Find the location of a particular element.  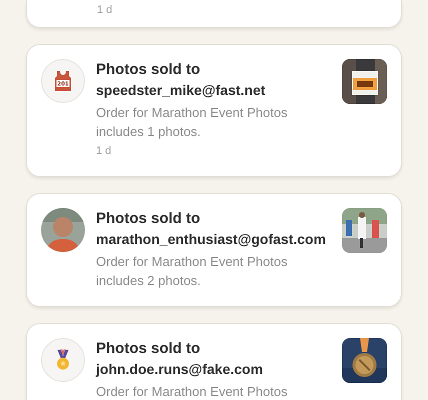

buyer-email: john.doe.runs@fake.com is located at coordinates (180, 369).